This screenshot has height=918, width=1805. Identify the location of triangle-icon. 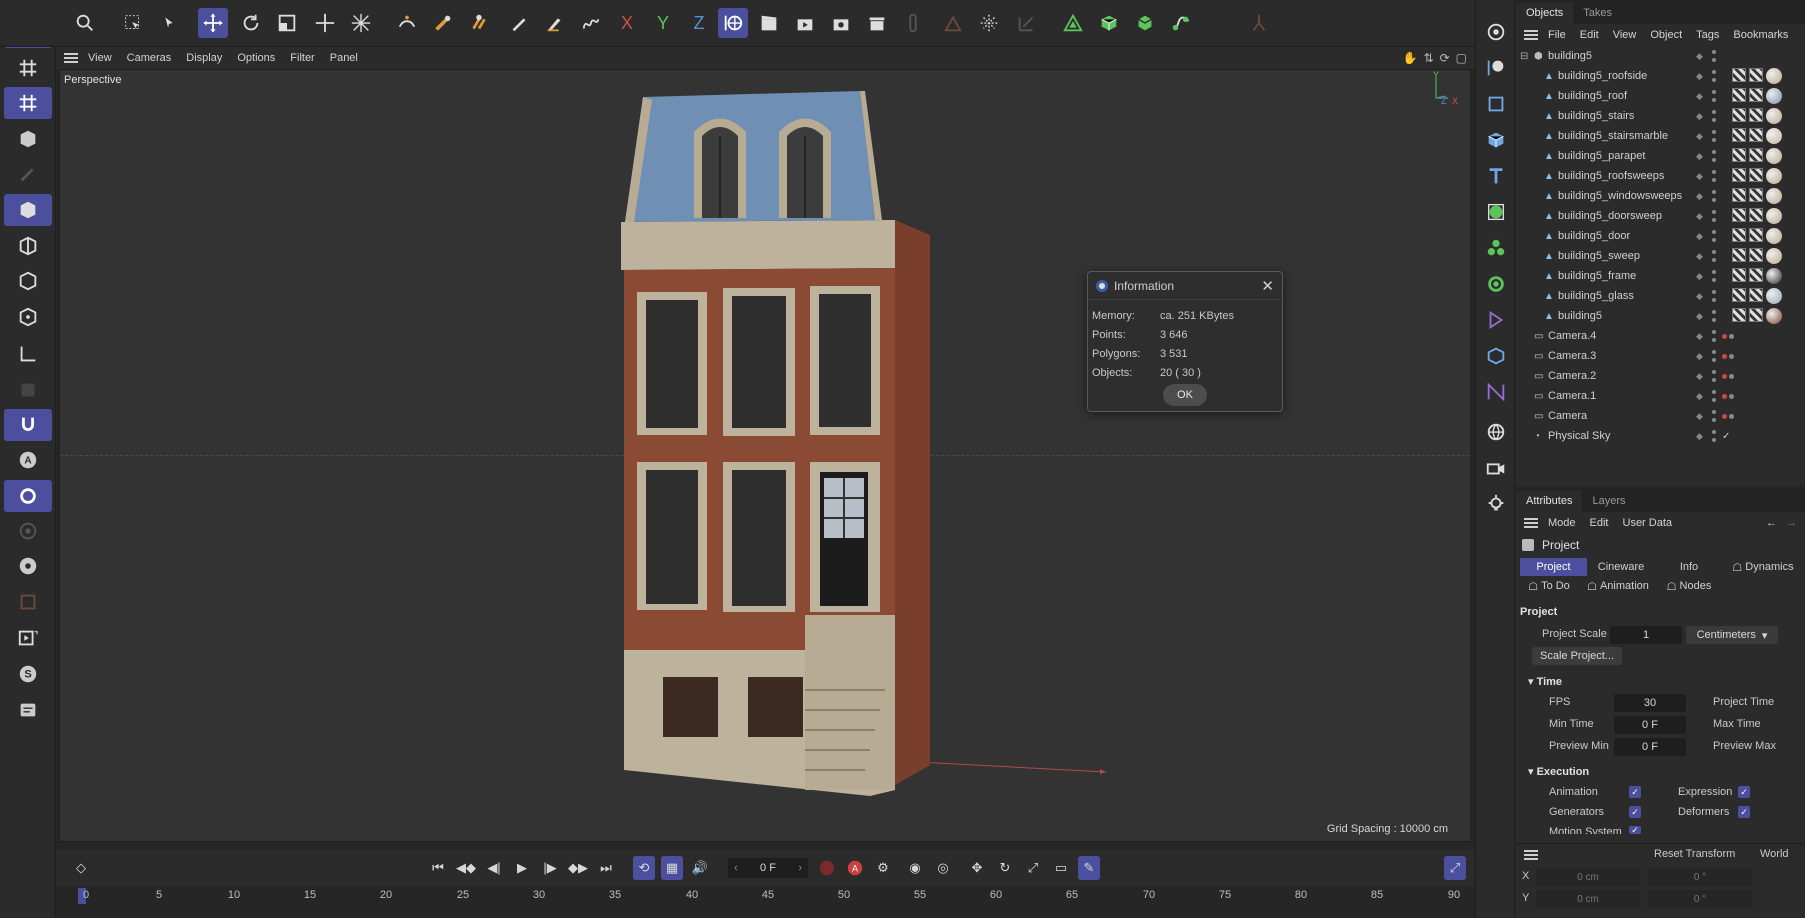
(1073, 23).